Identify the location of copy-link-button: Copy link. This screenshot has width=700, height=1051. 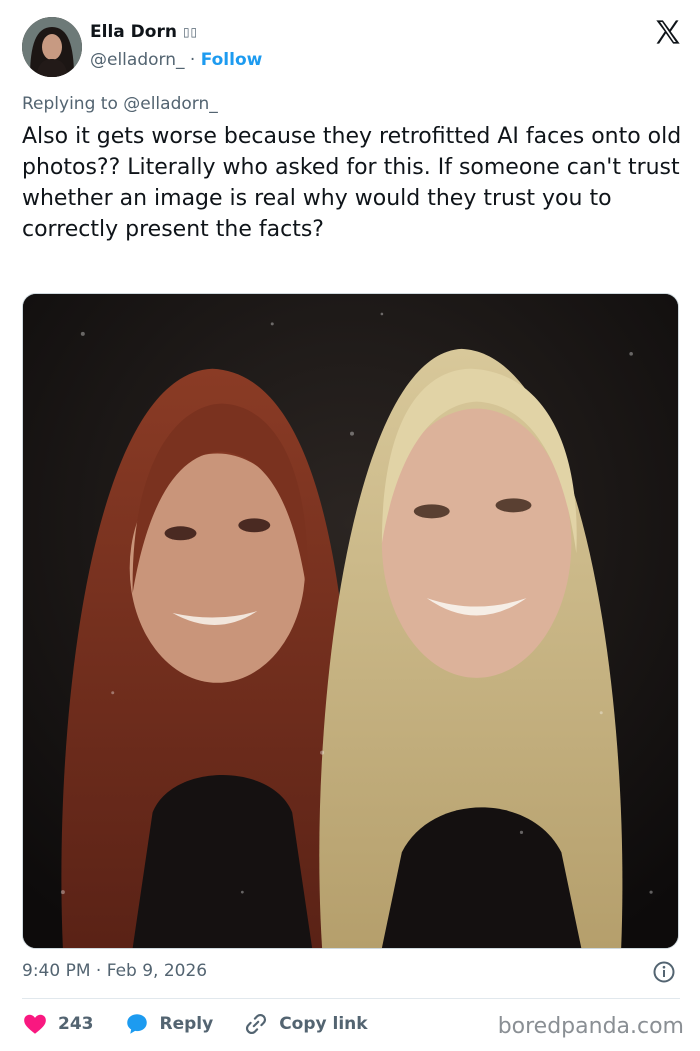
(305, 1024).